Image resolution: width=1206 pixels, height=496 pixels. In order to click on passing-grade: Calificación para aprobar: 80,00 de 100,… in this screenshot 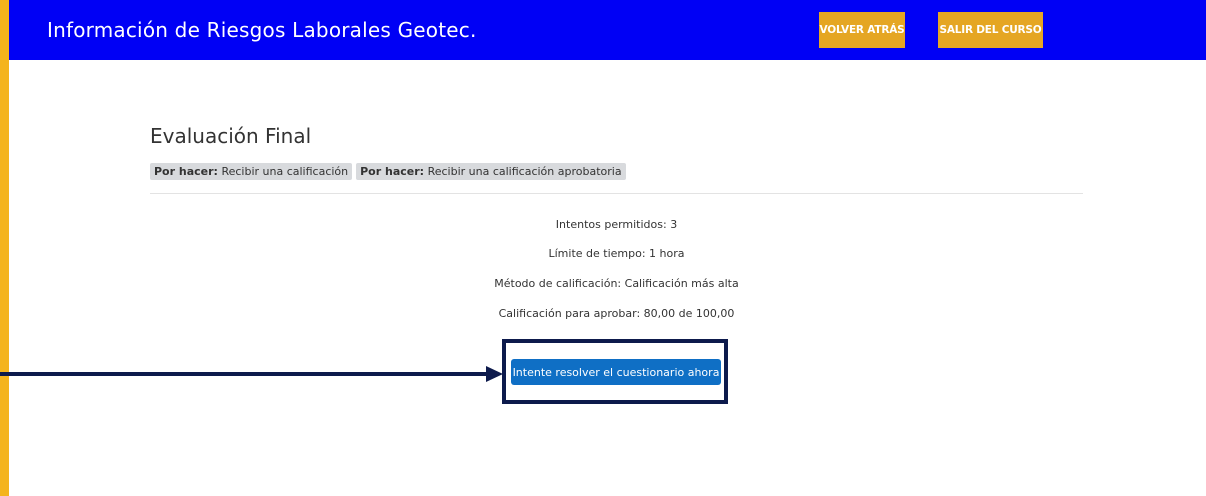, I will do `click(616, 313)`.